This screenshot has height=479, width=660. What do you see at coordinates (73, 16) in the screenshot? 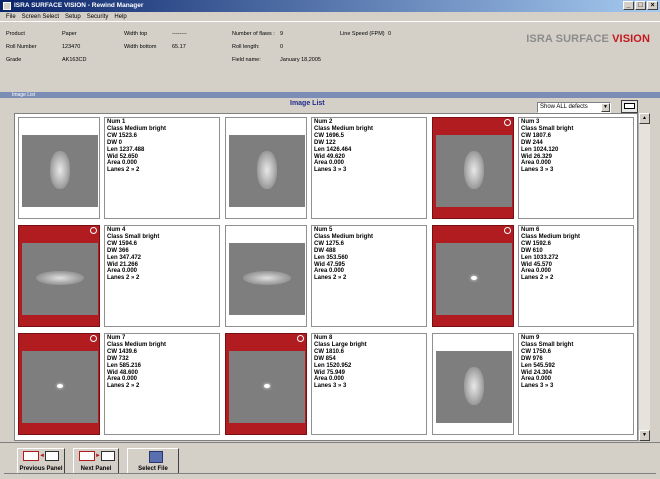
I see `menu-setup: Setup` at bounding box center [73, 16].